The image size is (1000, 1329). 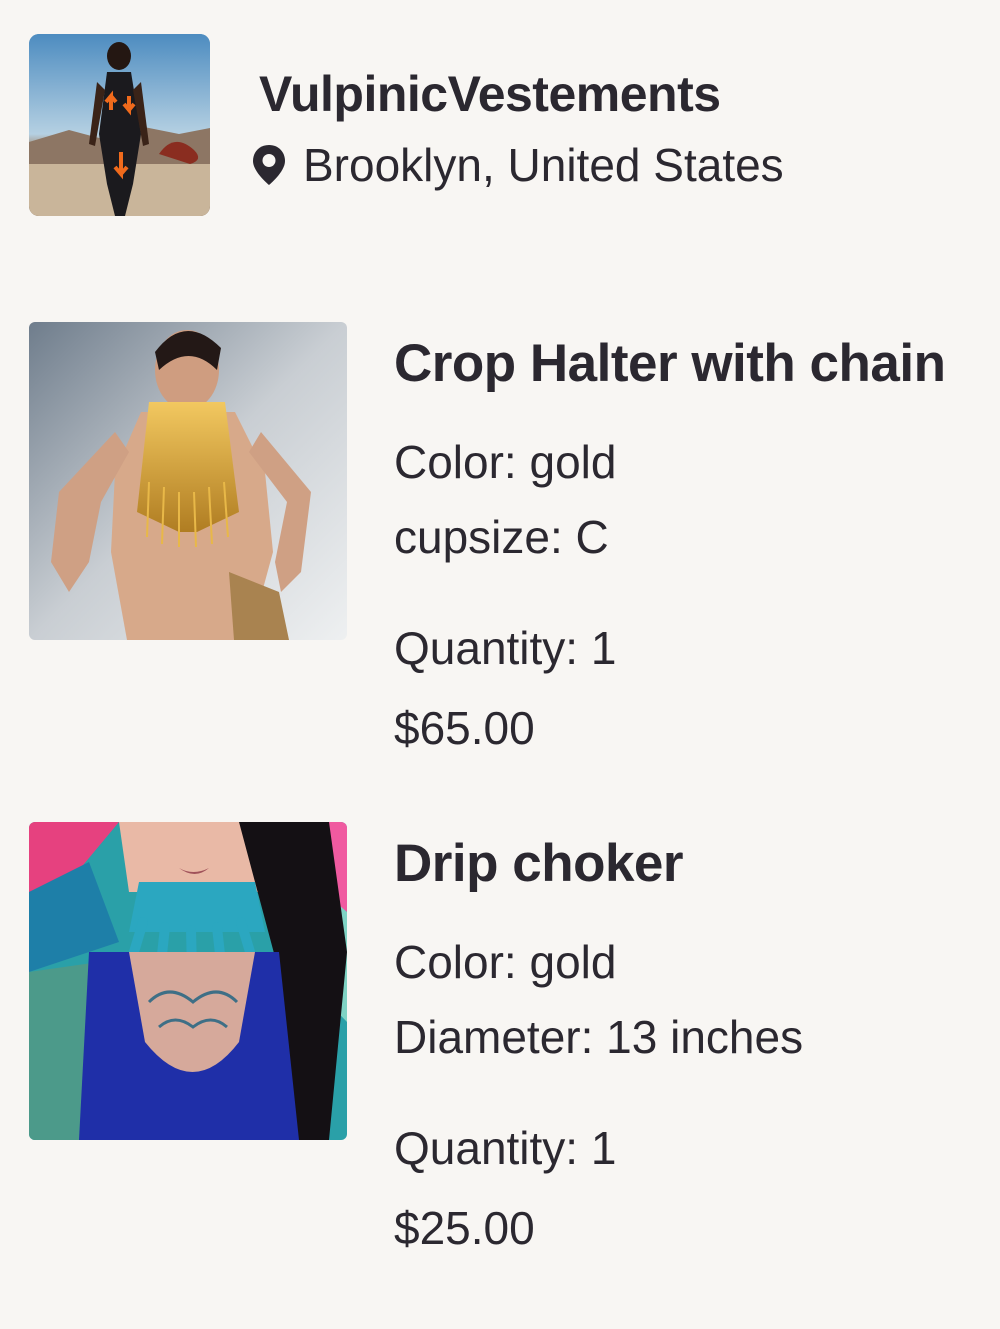 I want to click on shop-avatar-image, so click(x=119, y=125).